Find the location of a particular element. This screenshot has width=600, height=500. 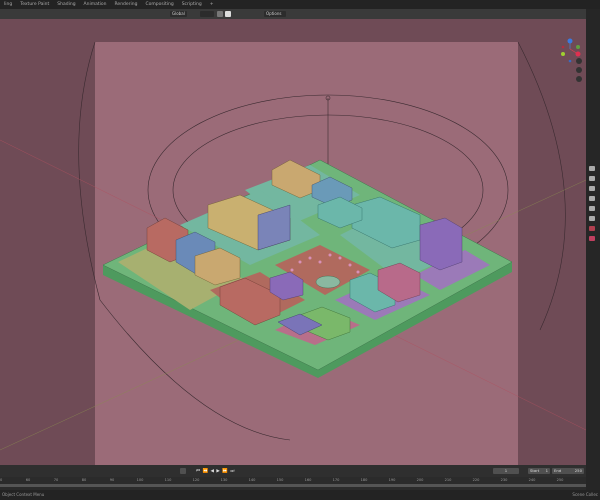

proportional-edit-icon is located at coordinates (220, 14).